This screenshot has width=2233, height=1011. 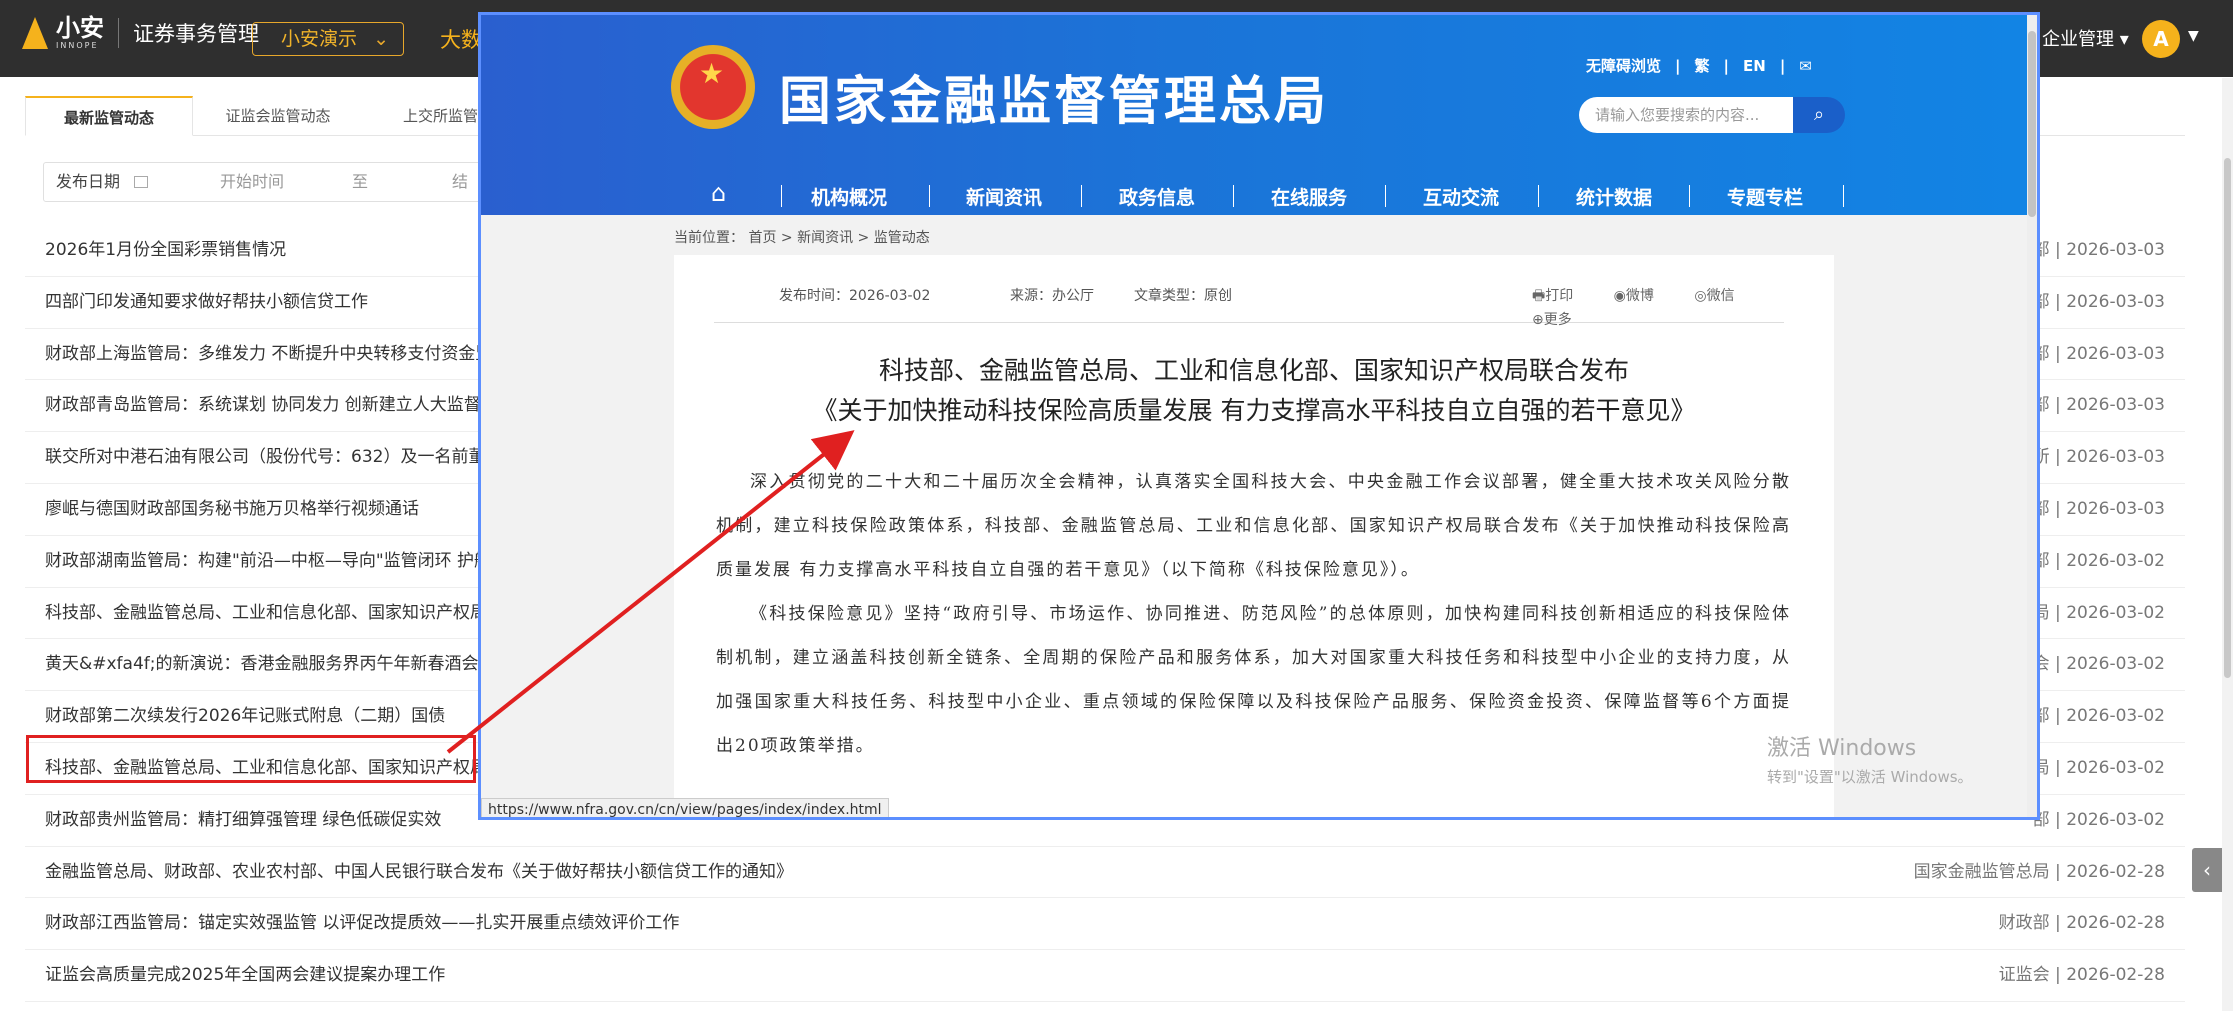 I want to click on list-item-meta: 所 | 2026-03-03, so click(x=2098, y=457).